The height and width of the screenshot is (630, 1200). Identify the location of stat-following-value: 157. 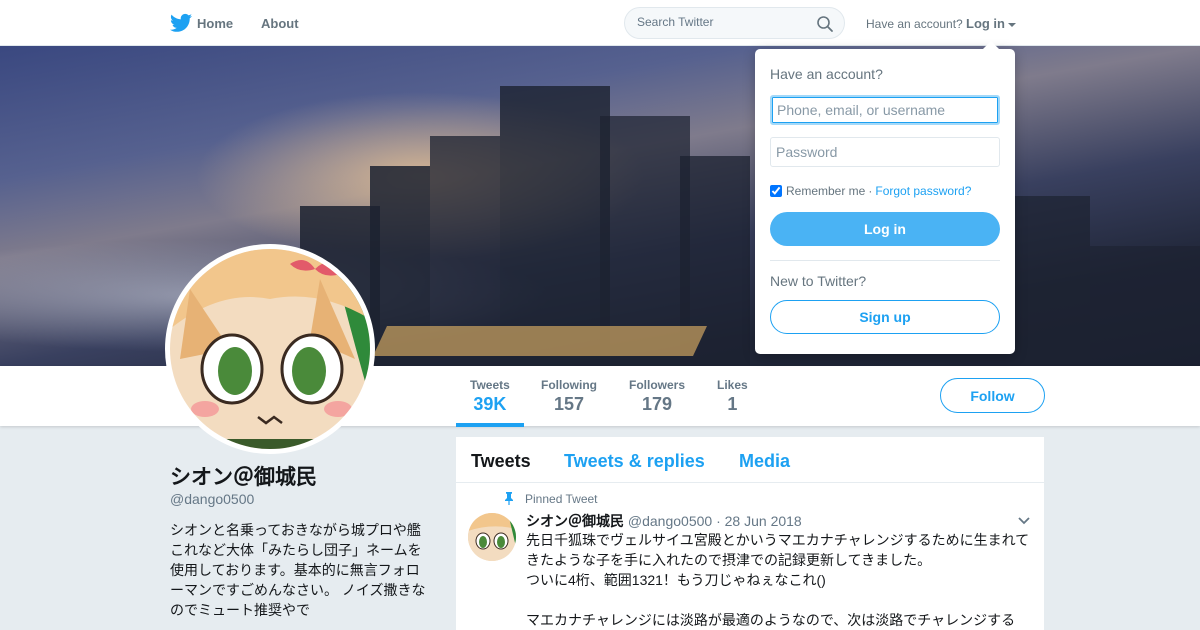
(569, 404).